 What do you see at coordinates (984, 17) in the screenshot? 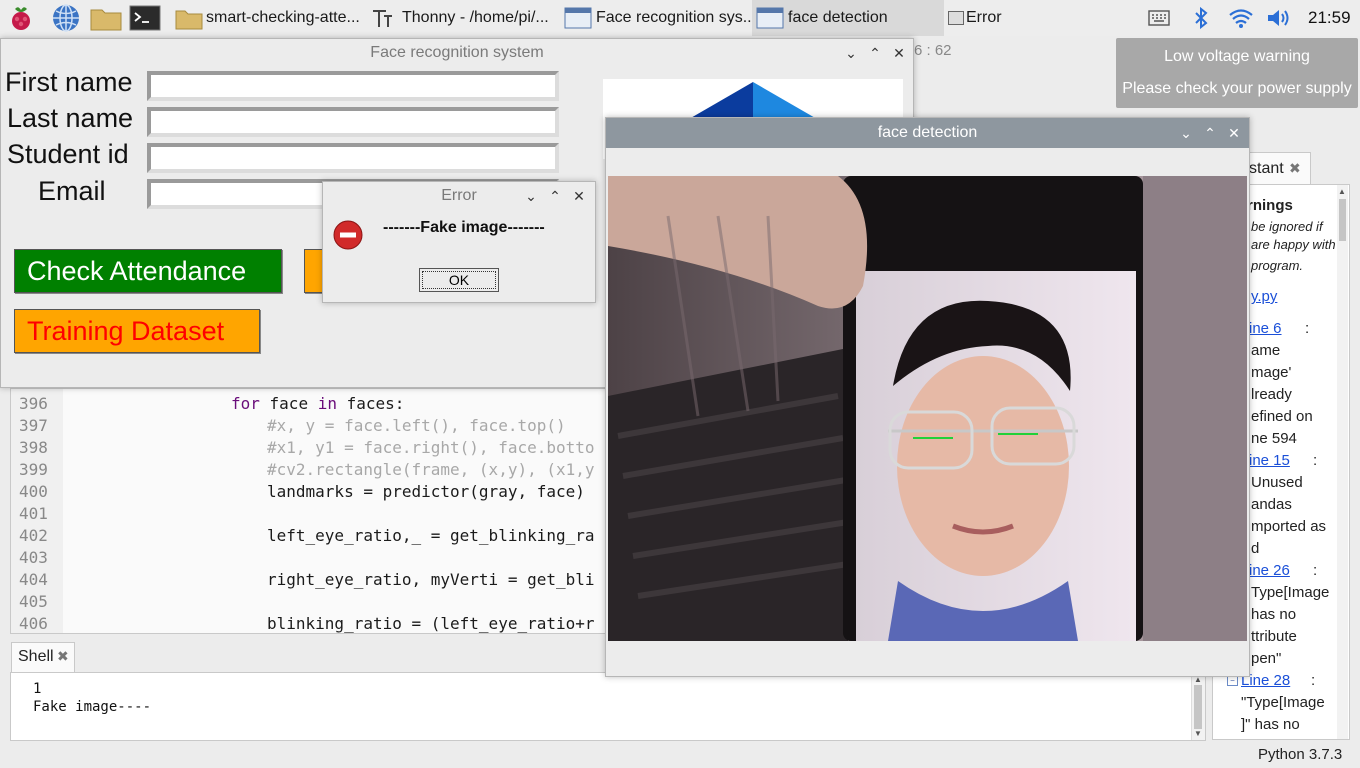
I see `task-label: Error` at bounding box center [984, 17].